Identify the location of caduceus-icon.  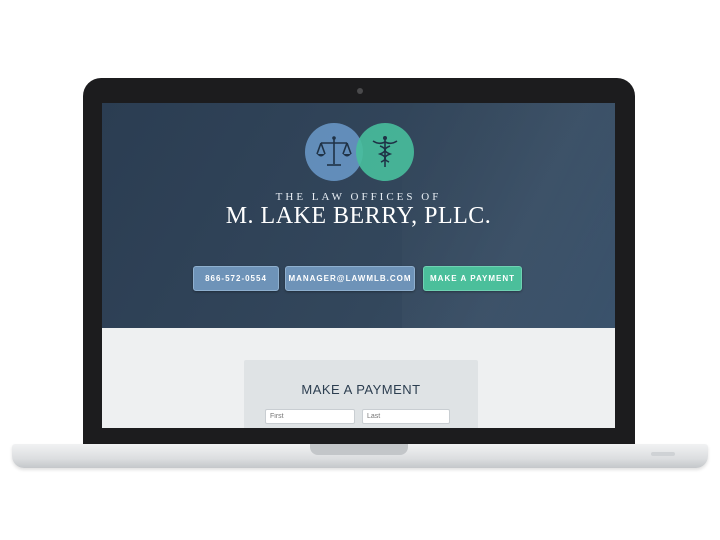
(385, 151).